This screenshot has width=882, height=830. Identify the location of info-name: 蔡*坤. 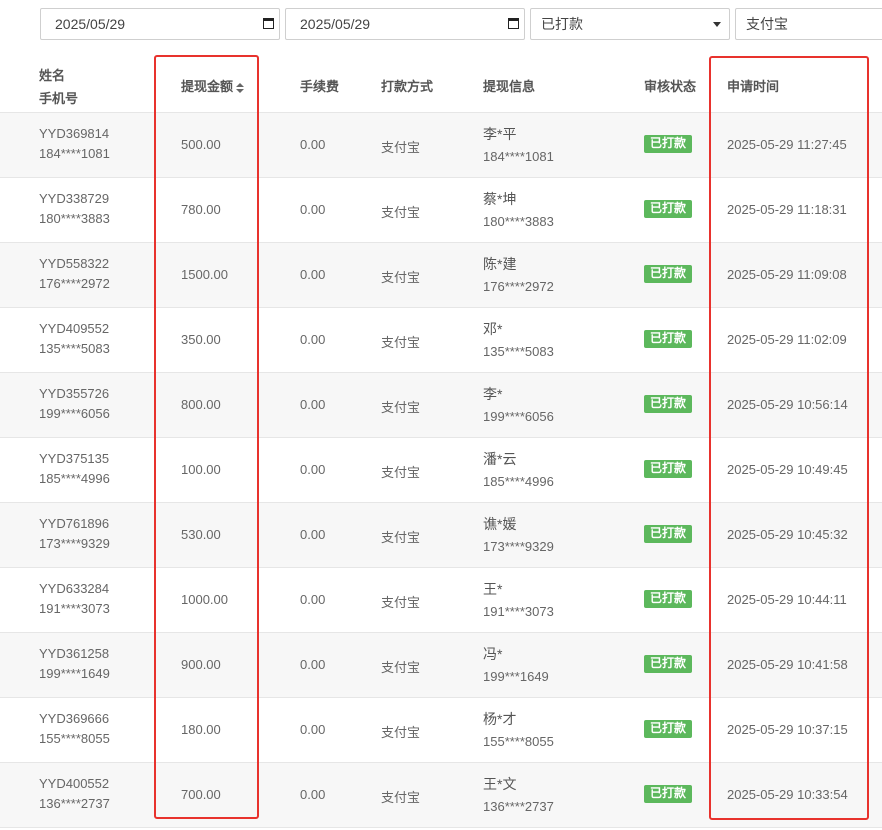
(500, 199).